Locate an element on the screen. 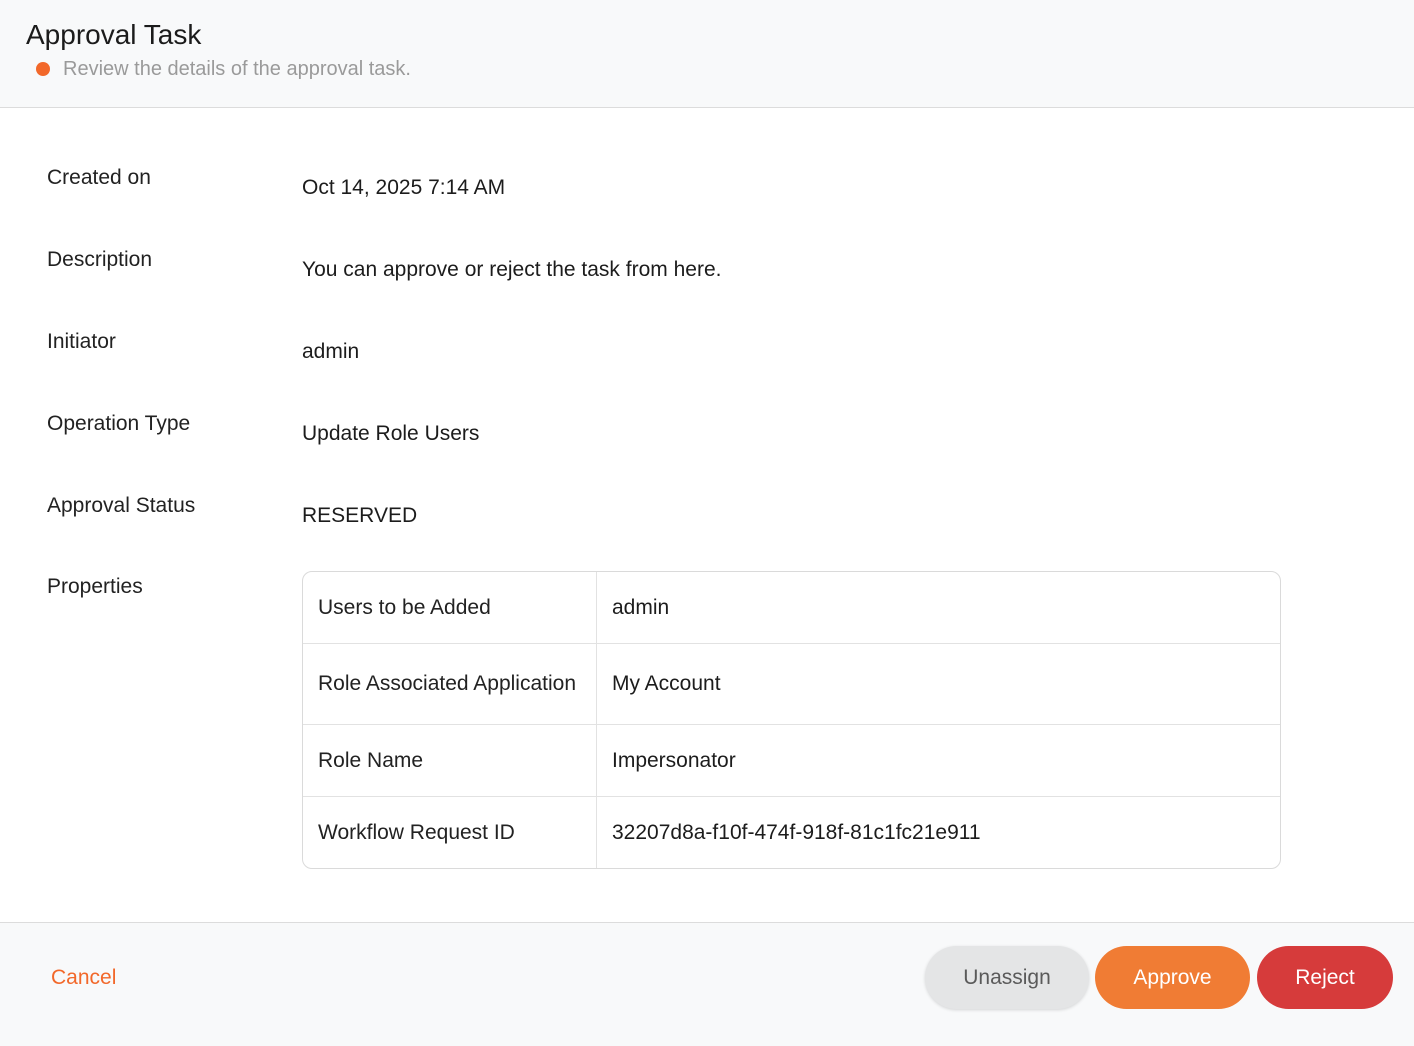 Image resolution: width=1414 pixels, height=1046 pixels. property-key: Role Associated Application is located at coordinates (450, 684).